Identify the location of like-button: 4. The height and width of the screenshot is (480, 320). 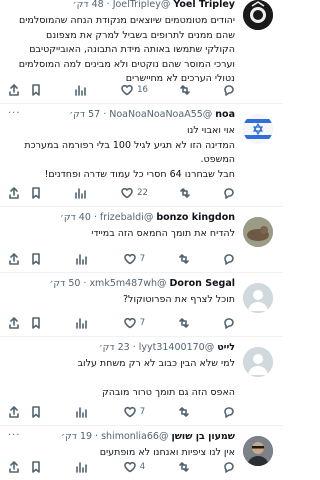
(134, 467).